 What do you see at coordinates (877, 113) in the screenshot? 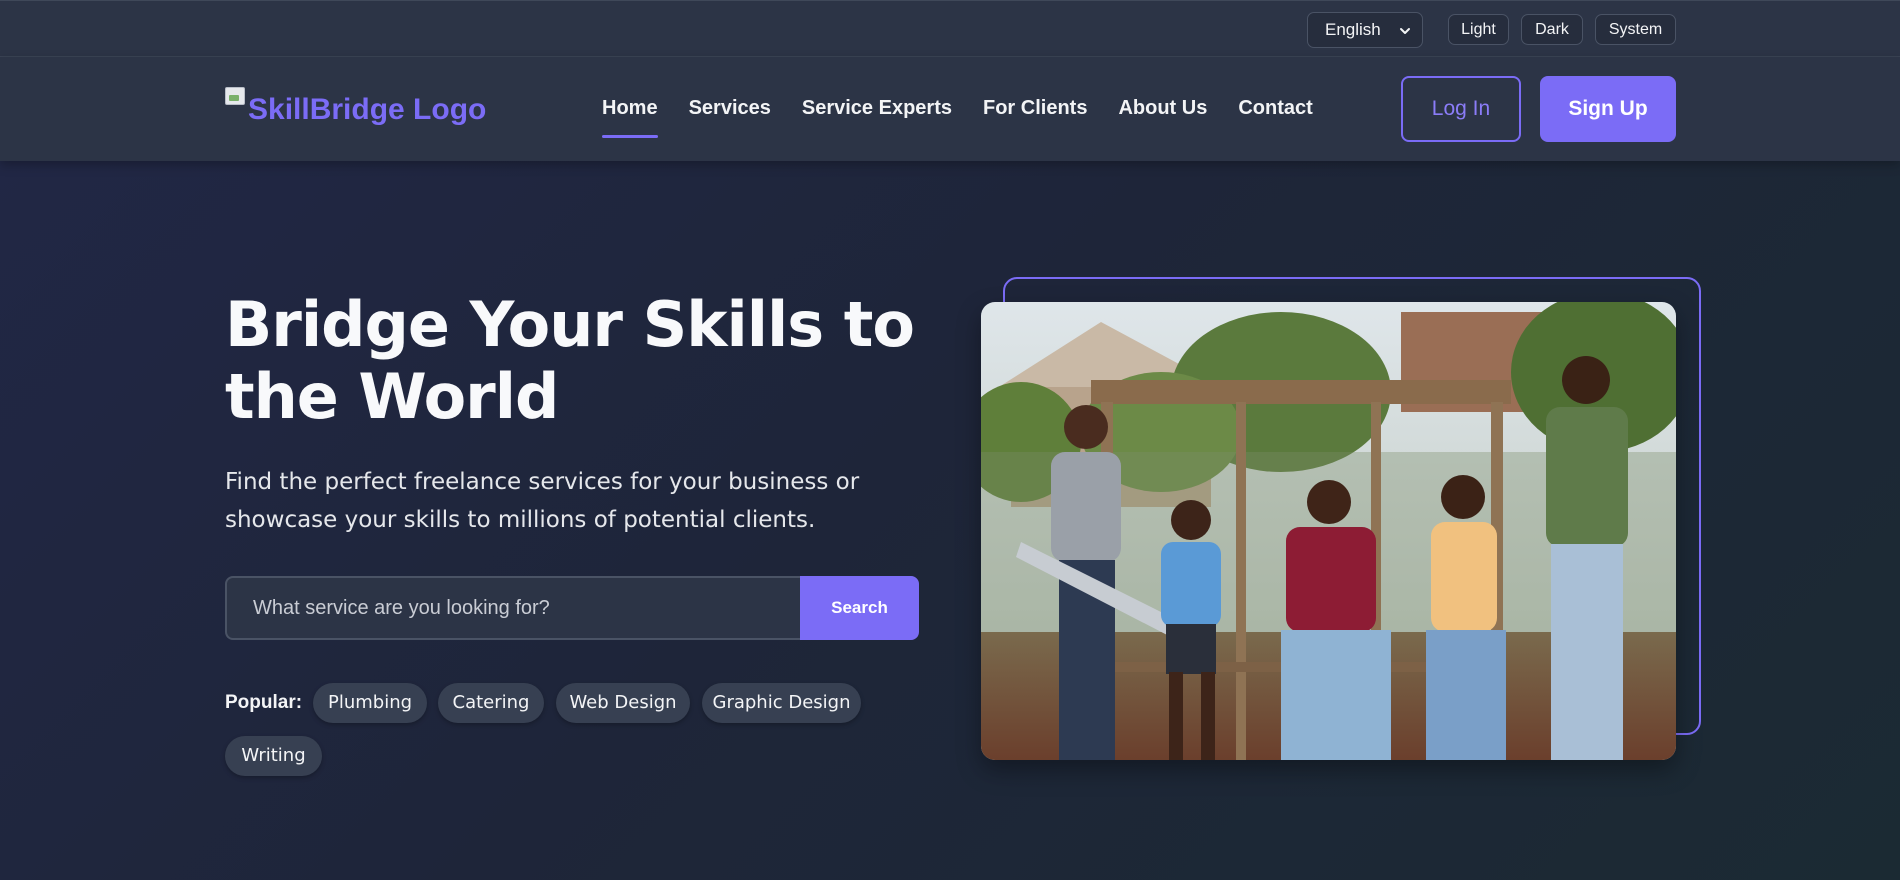
I see `nav-item-service-experts: Service Experts` at bounding box center [877, 113].